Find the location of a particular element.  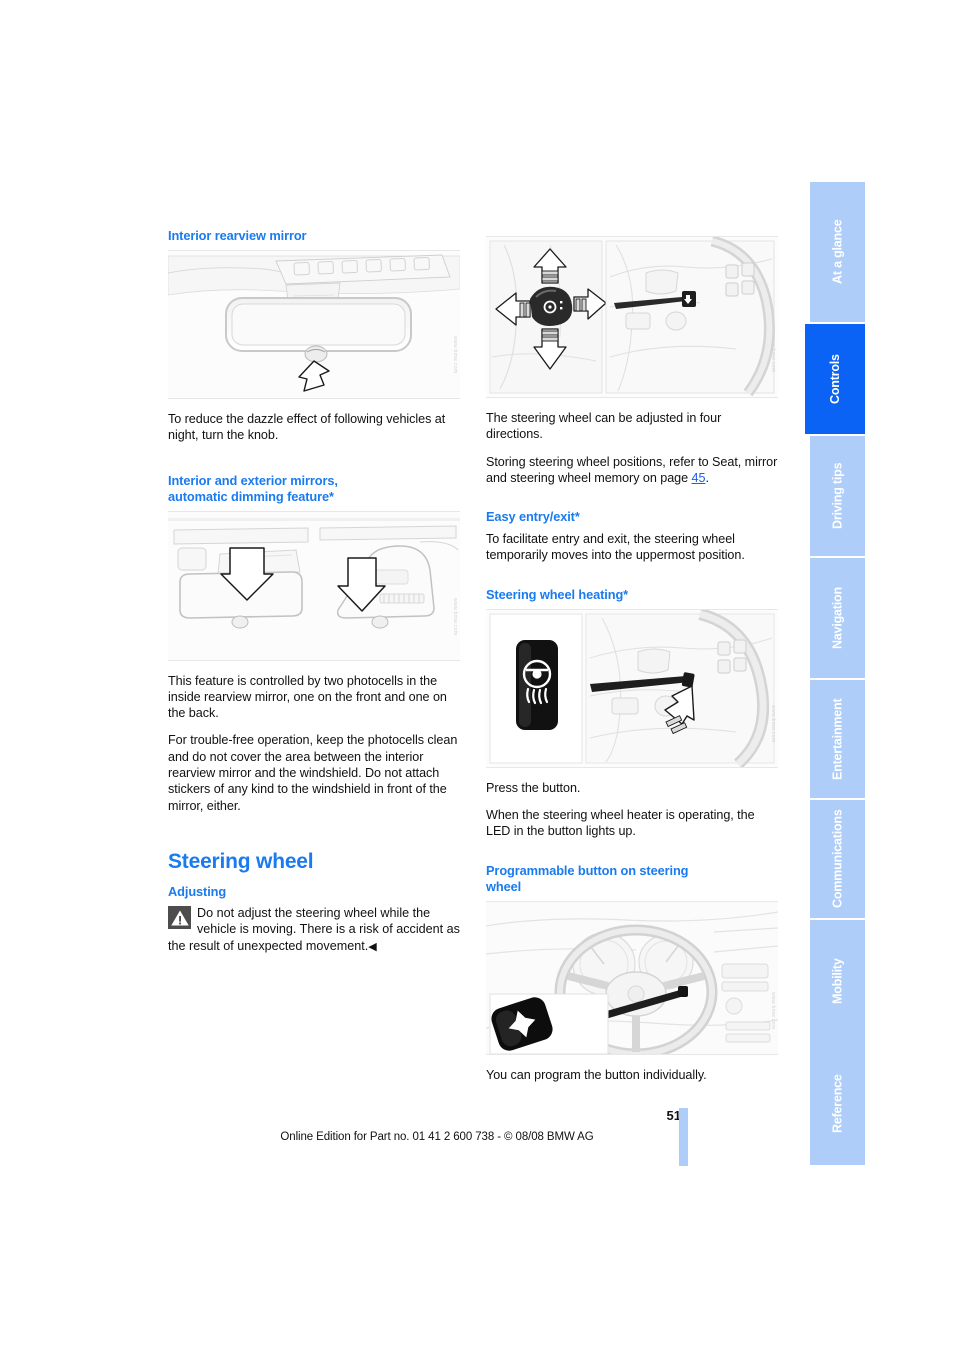

figure-interior-rearview-mirror: www.bmw.com is located at coordinates (314, 324).